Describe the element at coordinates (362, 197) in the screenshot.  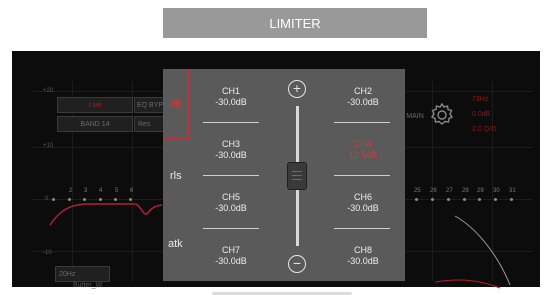
I see `channel-name: CH6` at that location.